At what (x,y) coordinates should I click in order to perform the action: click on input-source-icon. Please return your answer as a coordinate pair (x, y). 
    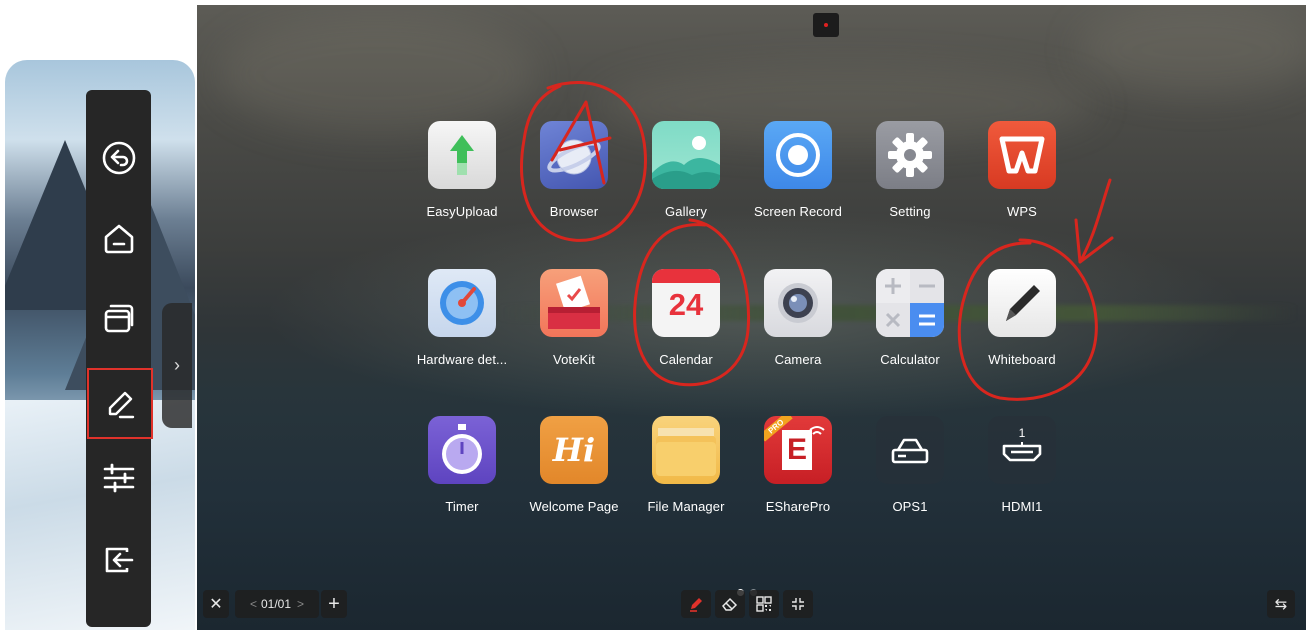
    Looking at the image, I should click on (119, 560).